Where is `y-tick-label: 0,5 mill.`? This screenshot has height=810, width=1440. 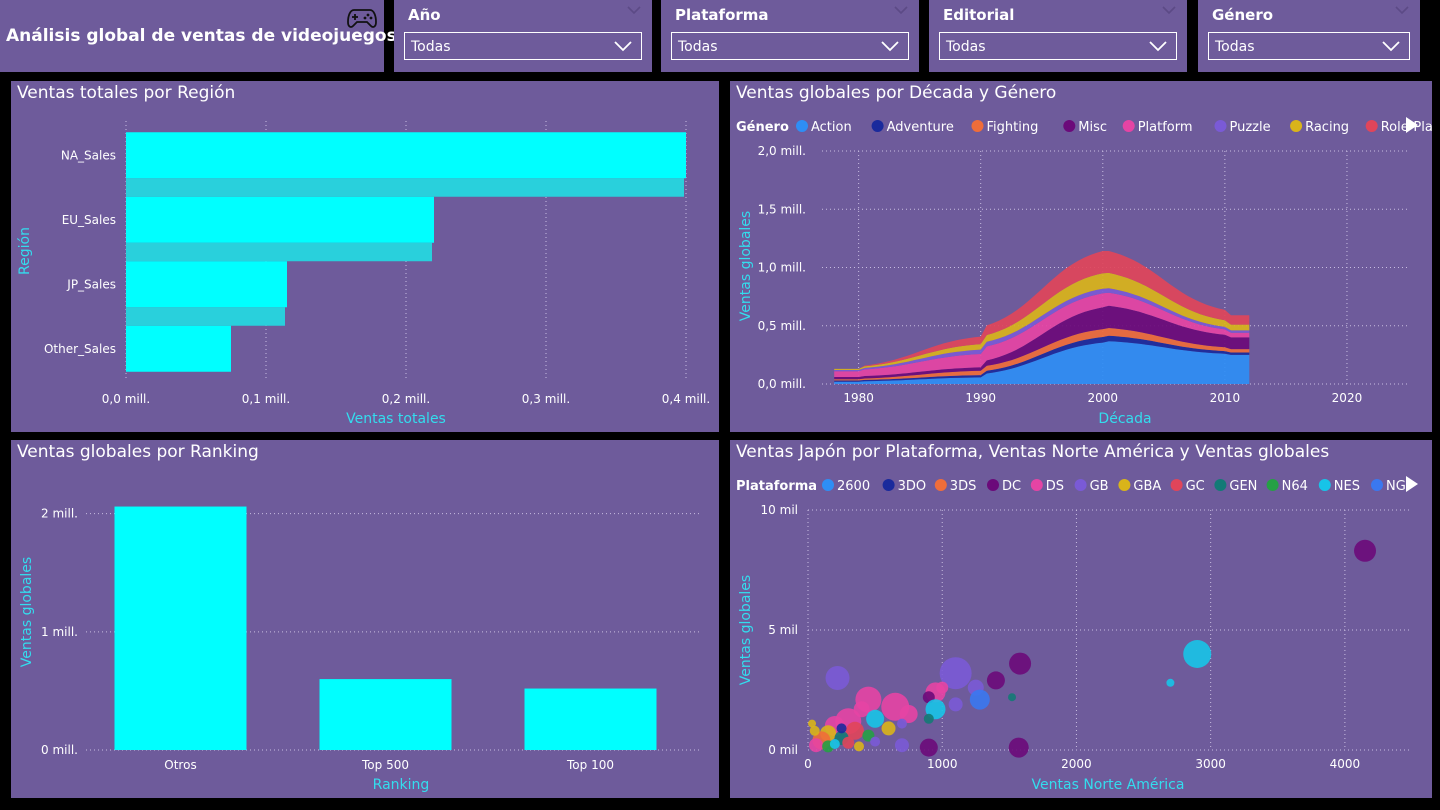
y-tick-label: 0,5 mill. is located at coordinates (782, 326).